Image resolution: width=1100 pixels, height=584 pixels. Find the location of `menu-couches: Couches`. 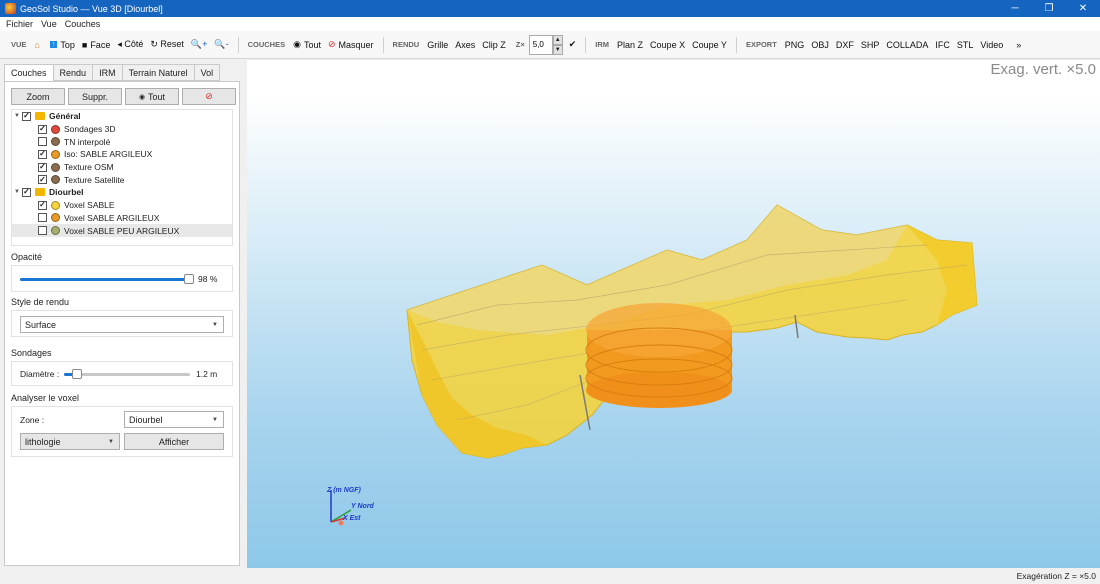

menu-couches: Couches is located at coordinates (83, 24).